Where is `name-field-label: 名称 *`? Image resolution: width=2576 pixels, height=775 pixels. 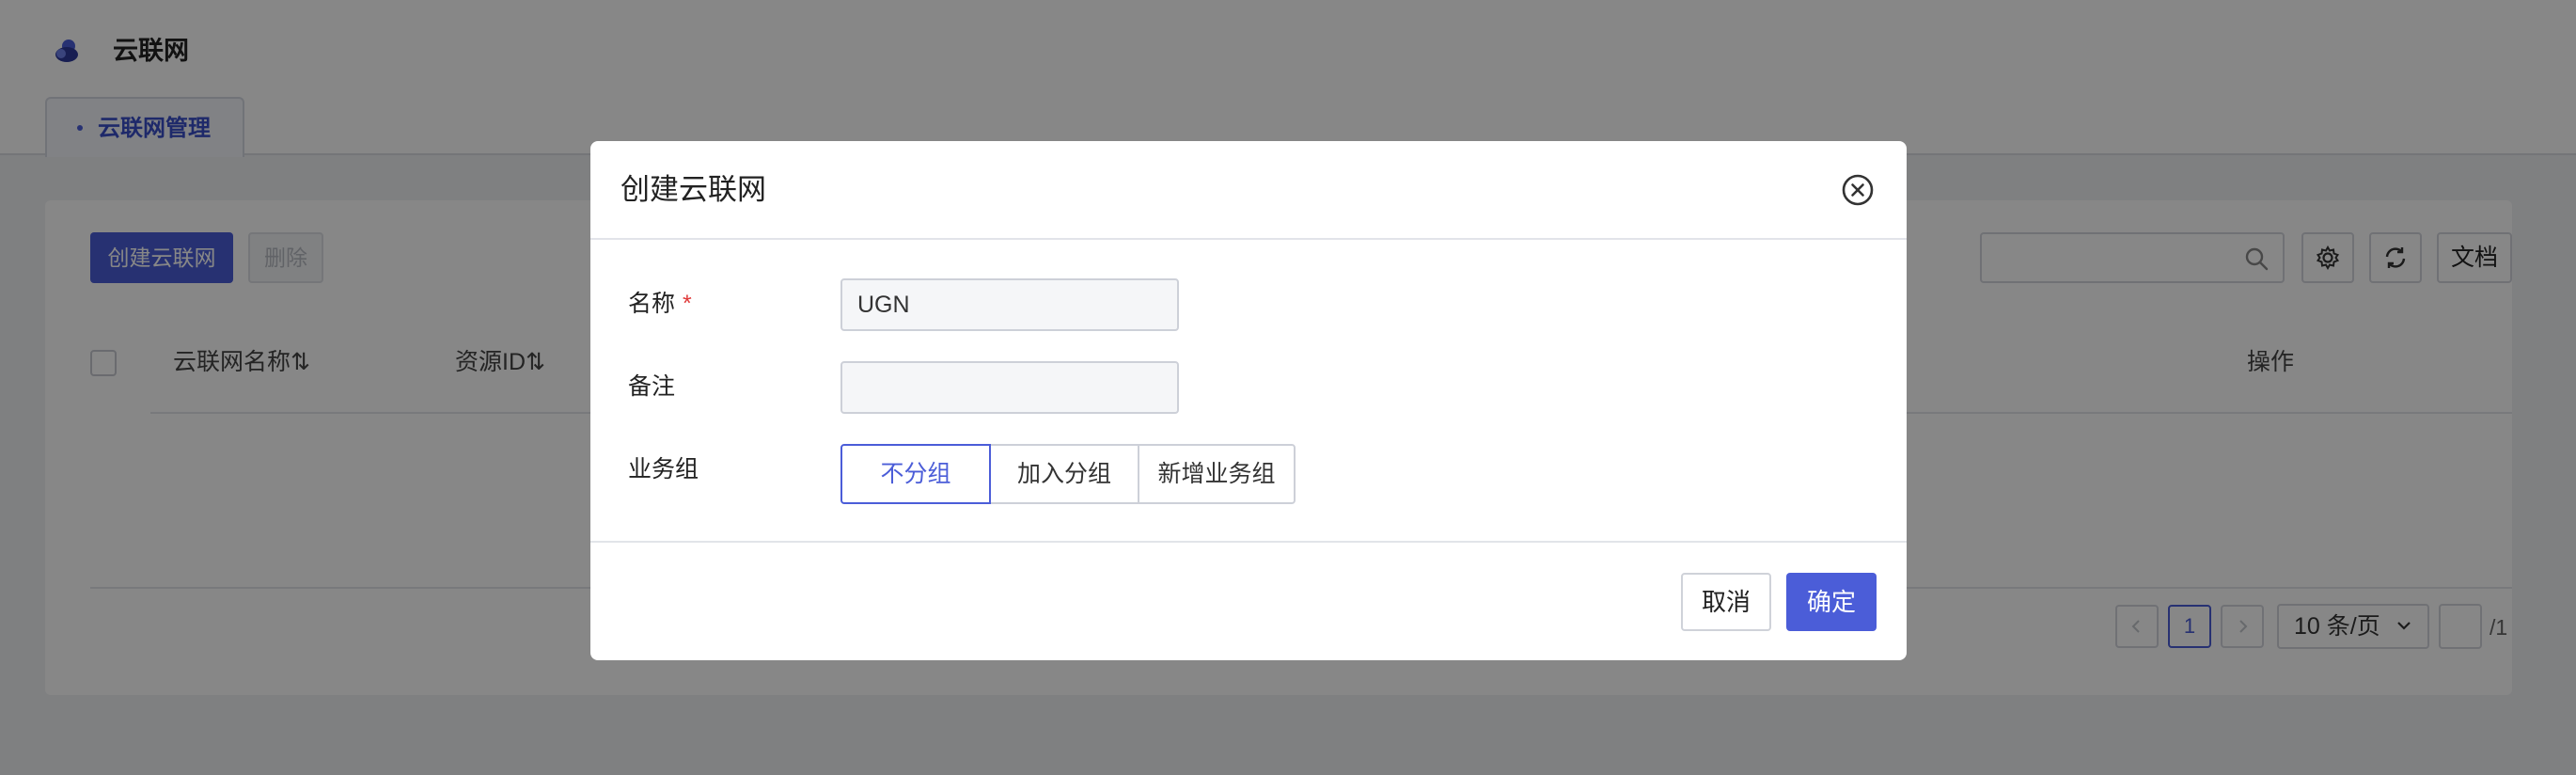 name-field-label: 名称 * is located at coordinates (660, 304).